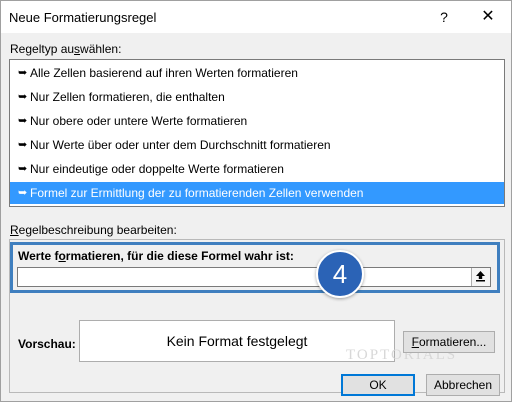 This screenshot has width=512, height=402. I want to click on ok-button: OK, so click(378, 385).